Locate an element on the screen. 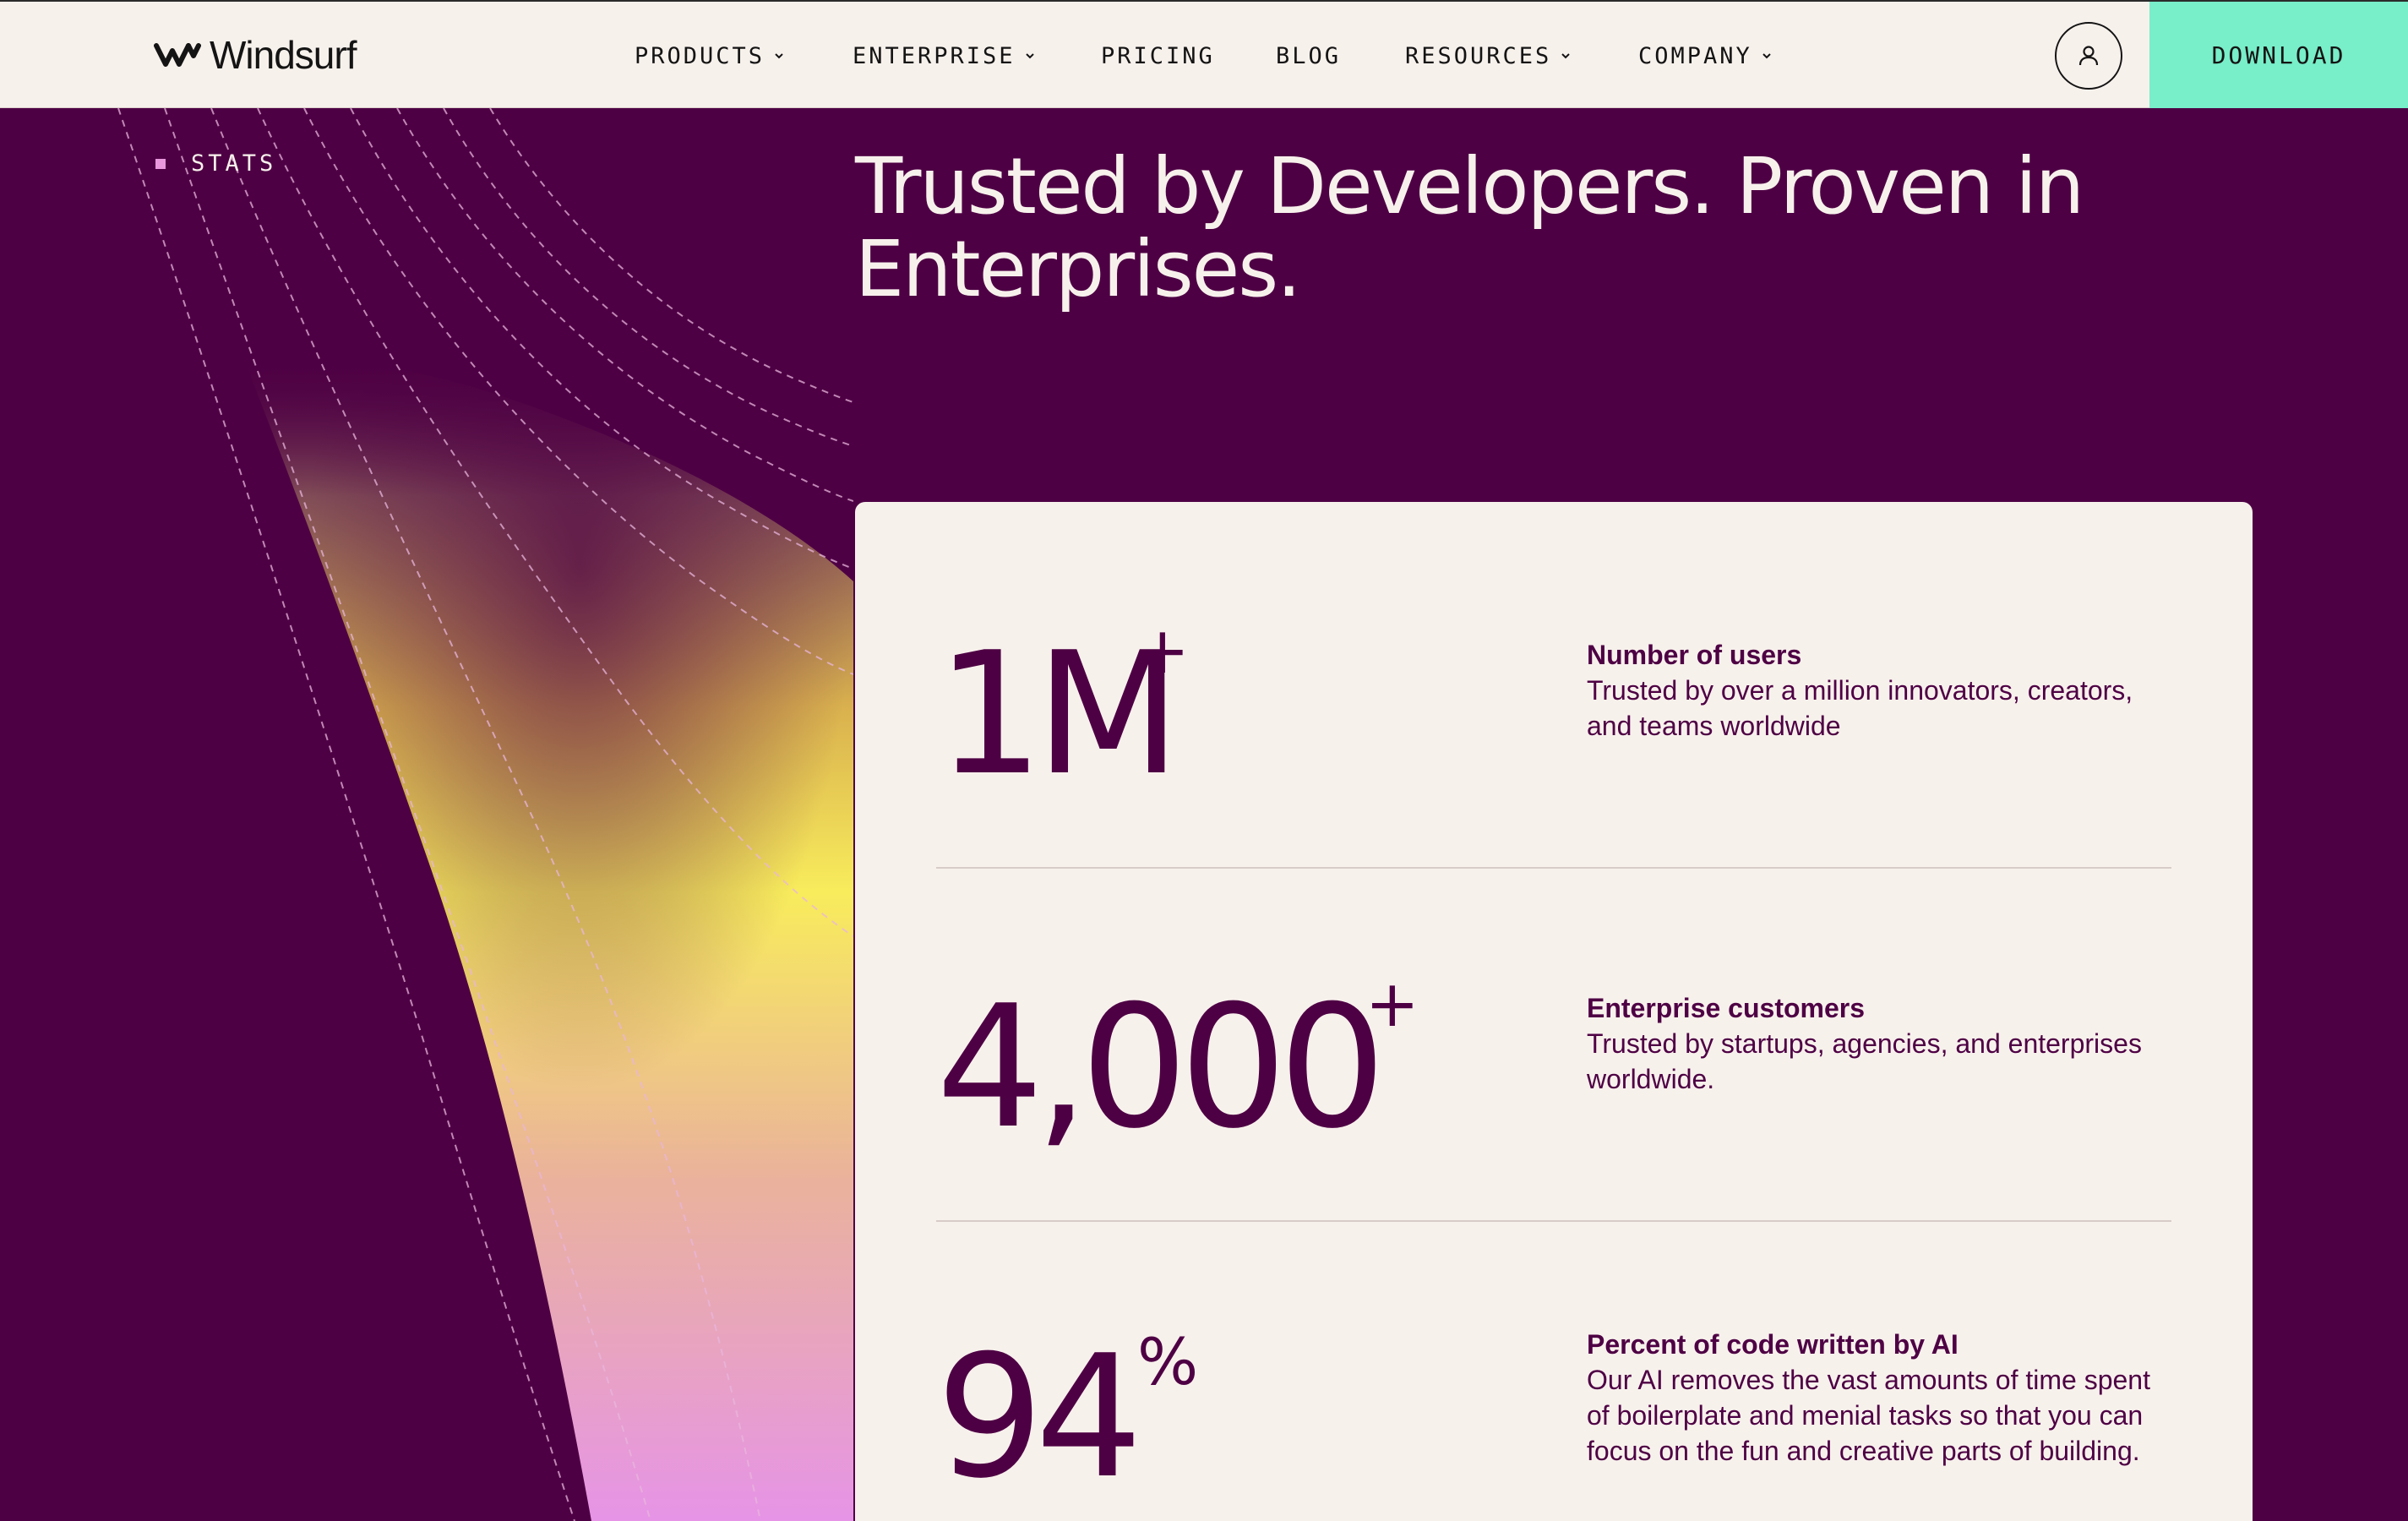 The height and width of the screenshot is (1521, 2408). stat-users-suffix: + is located at coordinates (1163, 650).